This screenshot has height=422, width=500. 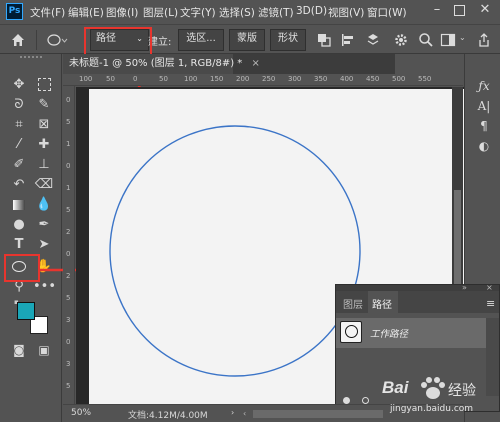 I want to click on adjustments-icon: ◐, so click(x=484, y=146).